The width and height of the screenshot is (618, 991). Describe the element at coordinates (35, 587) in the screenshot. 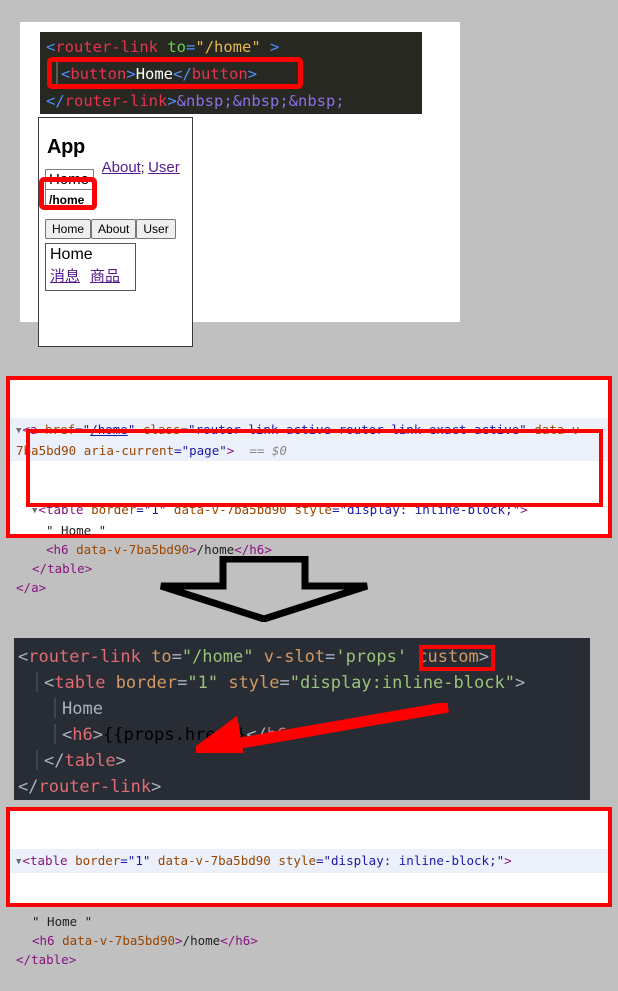

I see `token-name: a` at that location.